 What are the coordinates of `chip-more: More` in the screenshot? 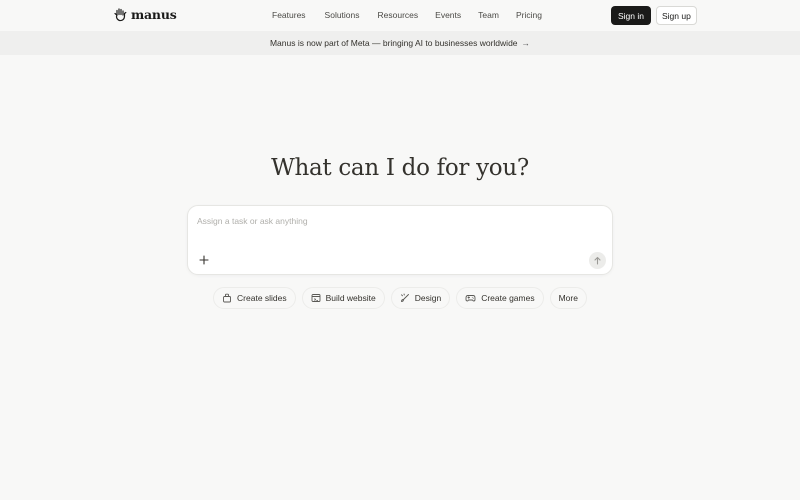 It's located at (568, 298).